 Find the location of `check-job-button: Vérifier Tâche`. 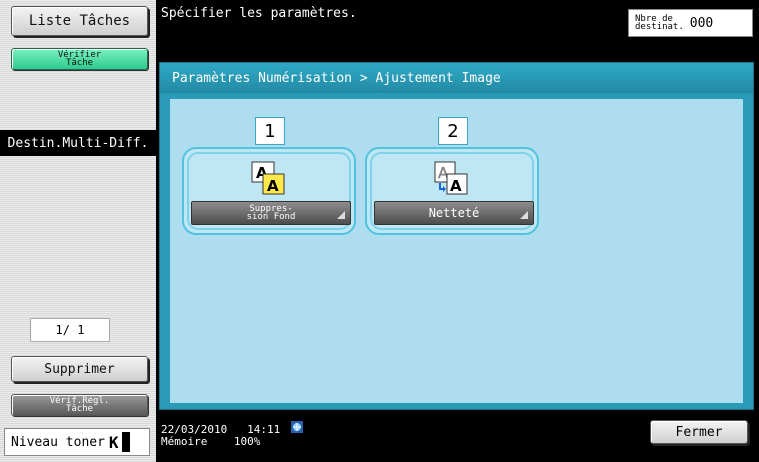

check-job-button: Vérifier Tâche is located at coordinates (79, 59).